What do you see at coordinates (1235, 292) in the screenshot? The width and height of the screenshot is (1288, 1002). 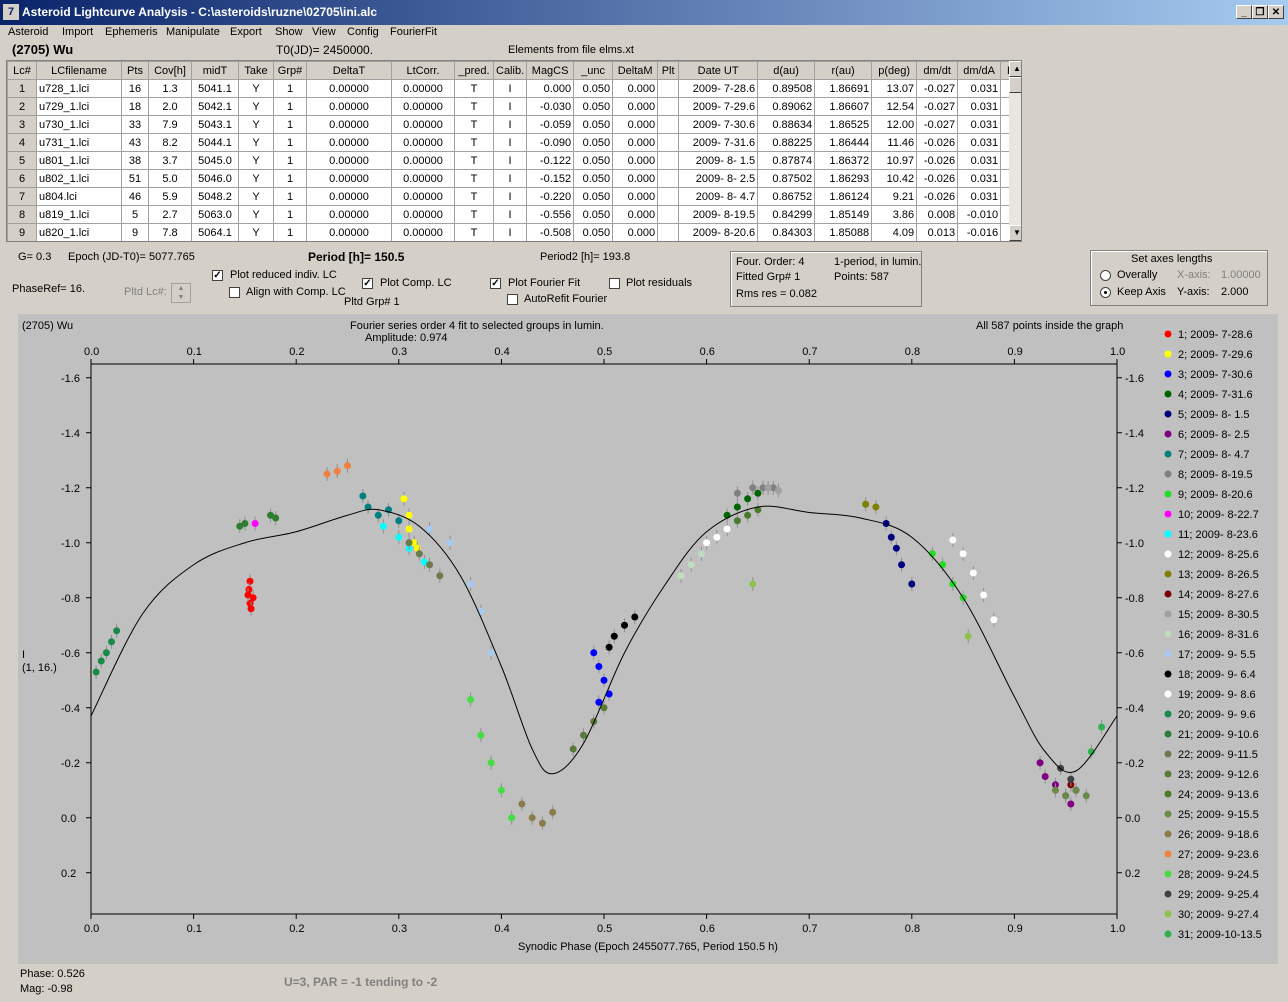 I see `y-axis-value: 2.000` at bounding box center [1235, 292].